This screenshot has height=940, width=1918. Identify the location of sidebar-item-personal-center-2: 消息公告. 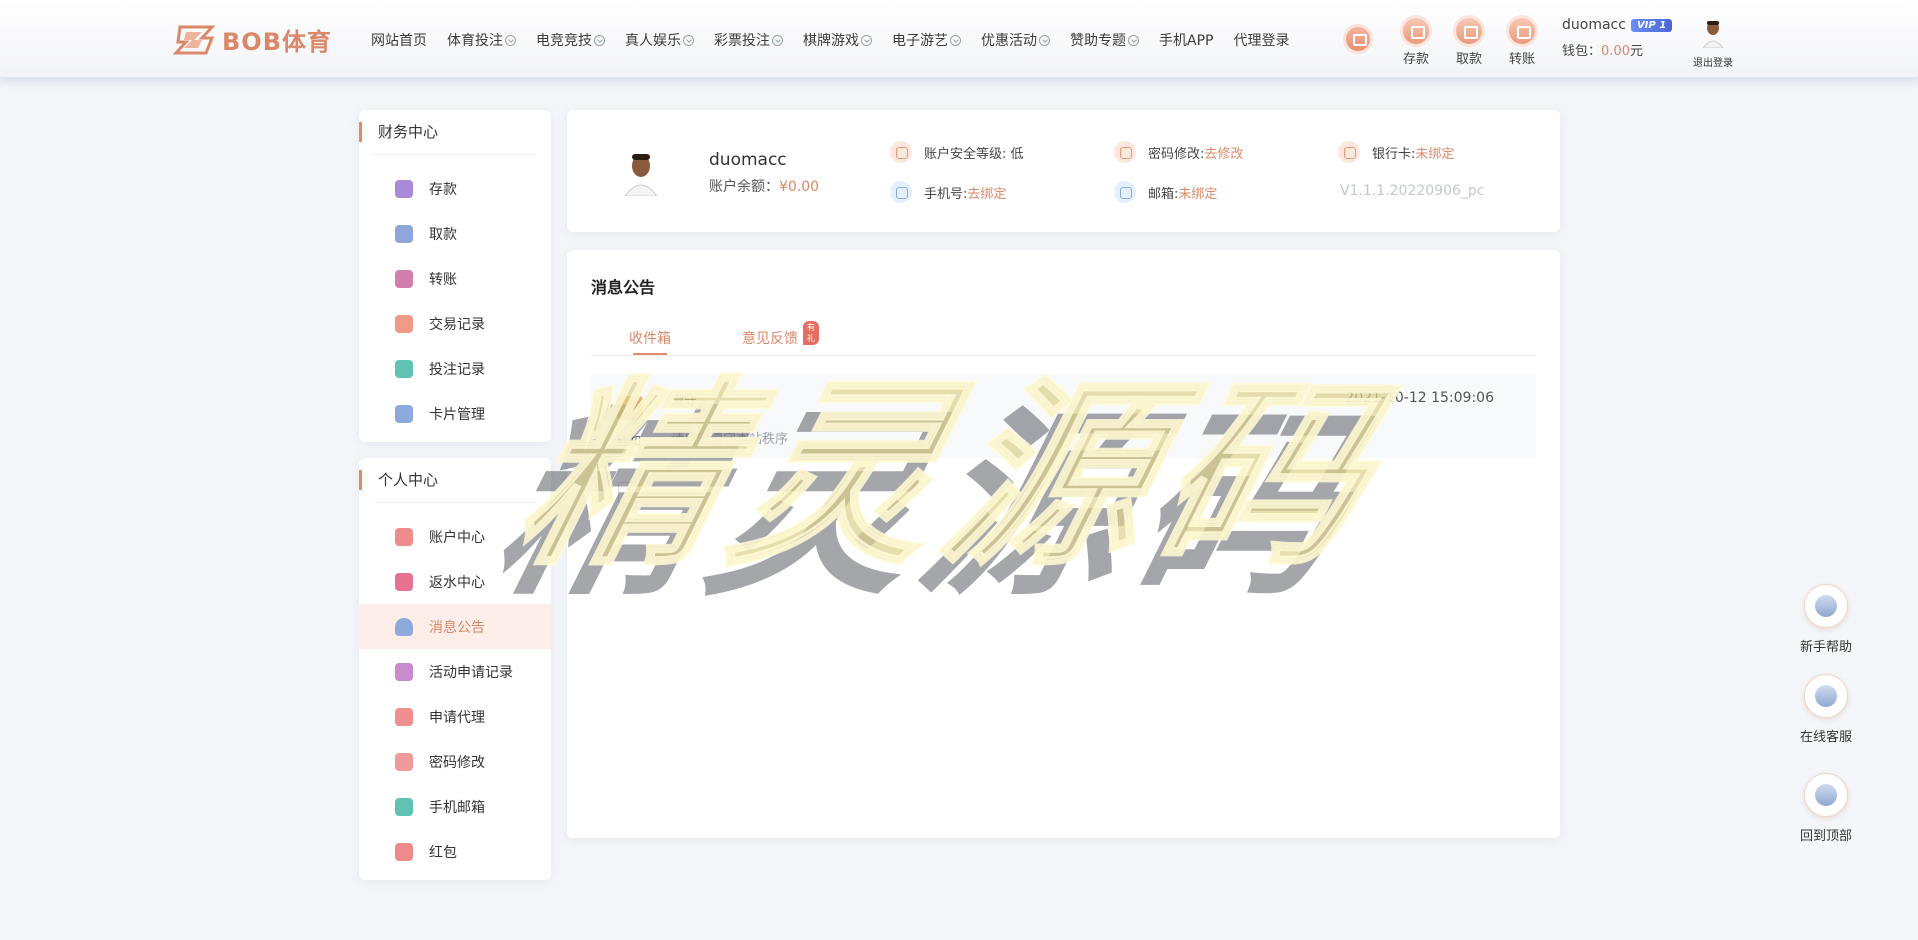
(455, 626).